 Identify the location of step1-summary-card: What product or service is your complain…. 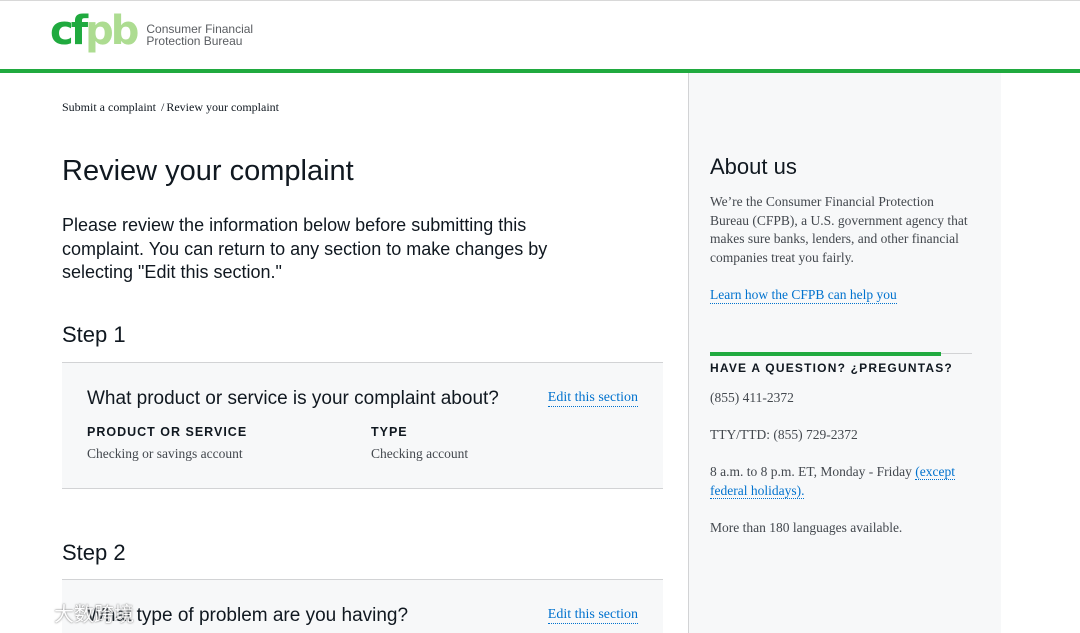
(362, 425).